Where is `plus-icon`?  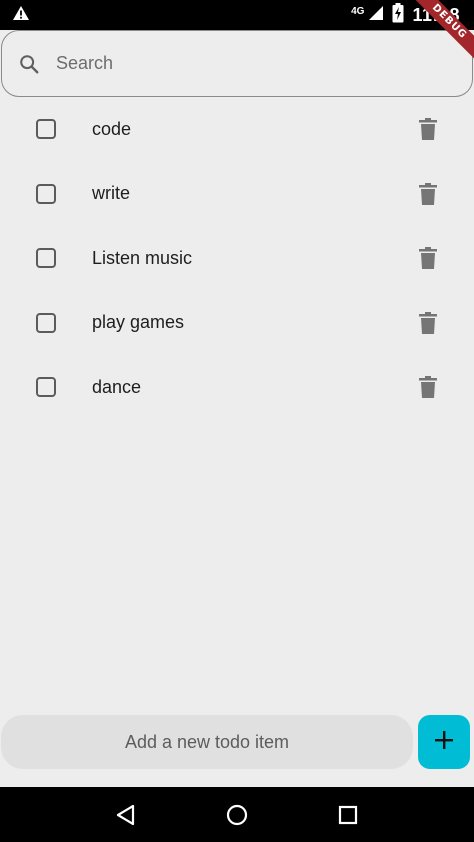 plus-icon is located at coordinates (444, 742).